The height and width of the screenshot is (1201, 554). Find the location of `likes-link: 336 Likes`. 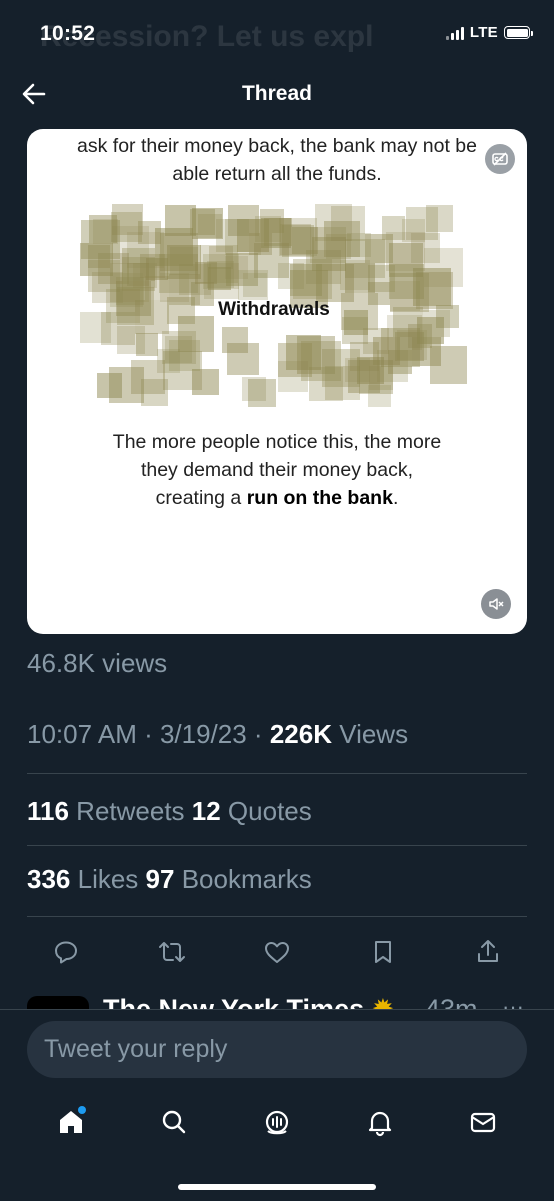

likes-link: 336 Likes is located at coordinates (86, 879).